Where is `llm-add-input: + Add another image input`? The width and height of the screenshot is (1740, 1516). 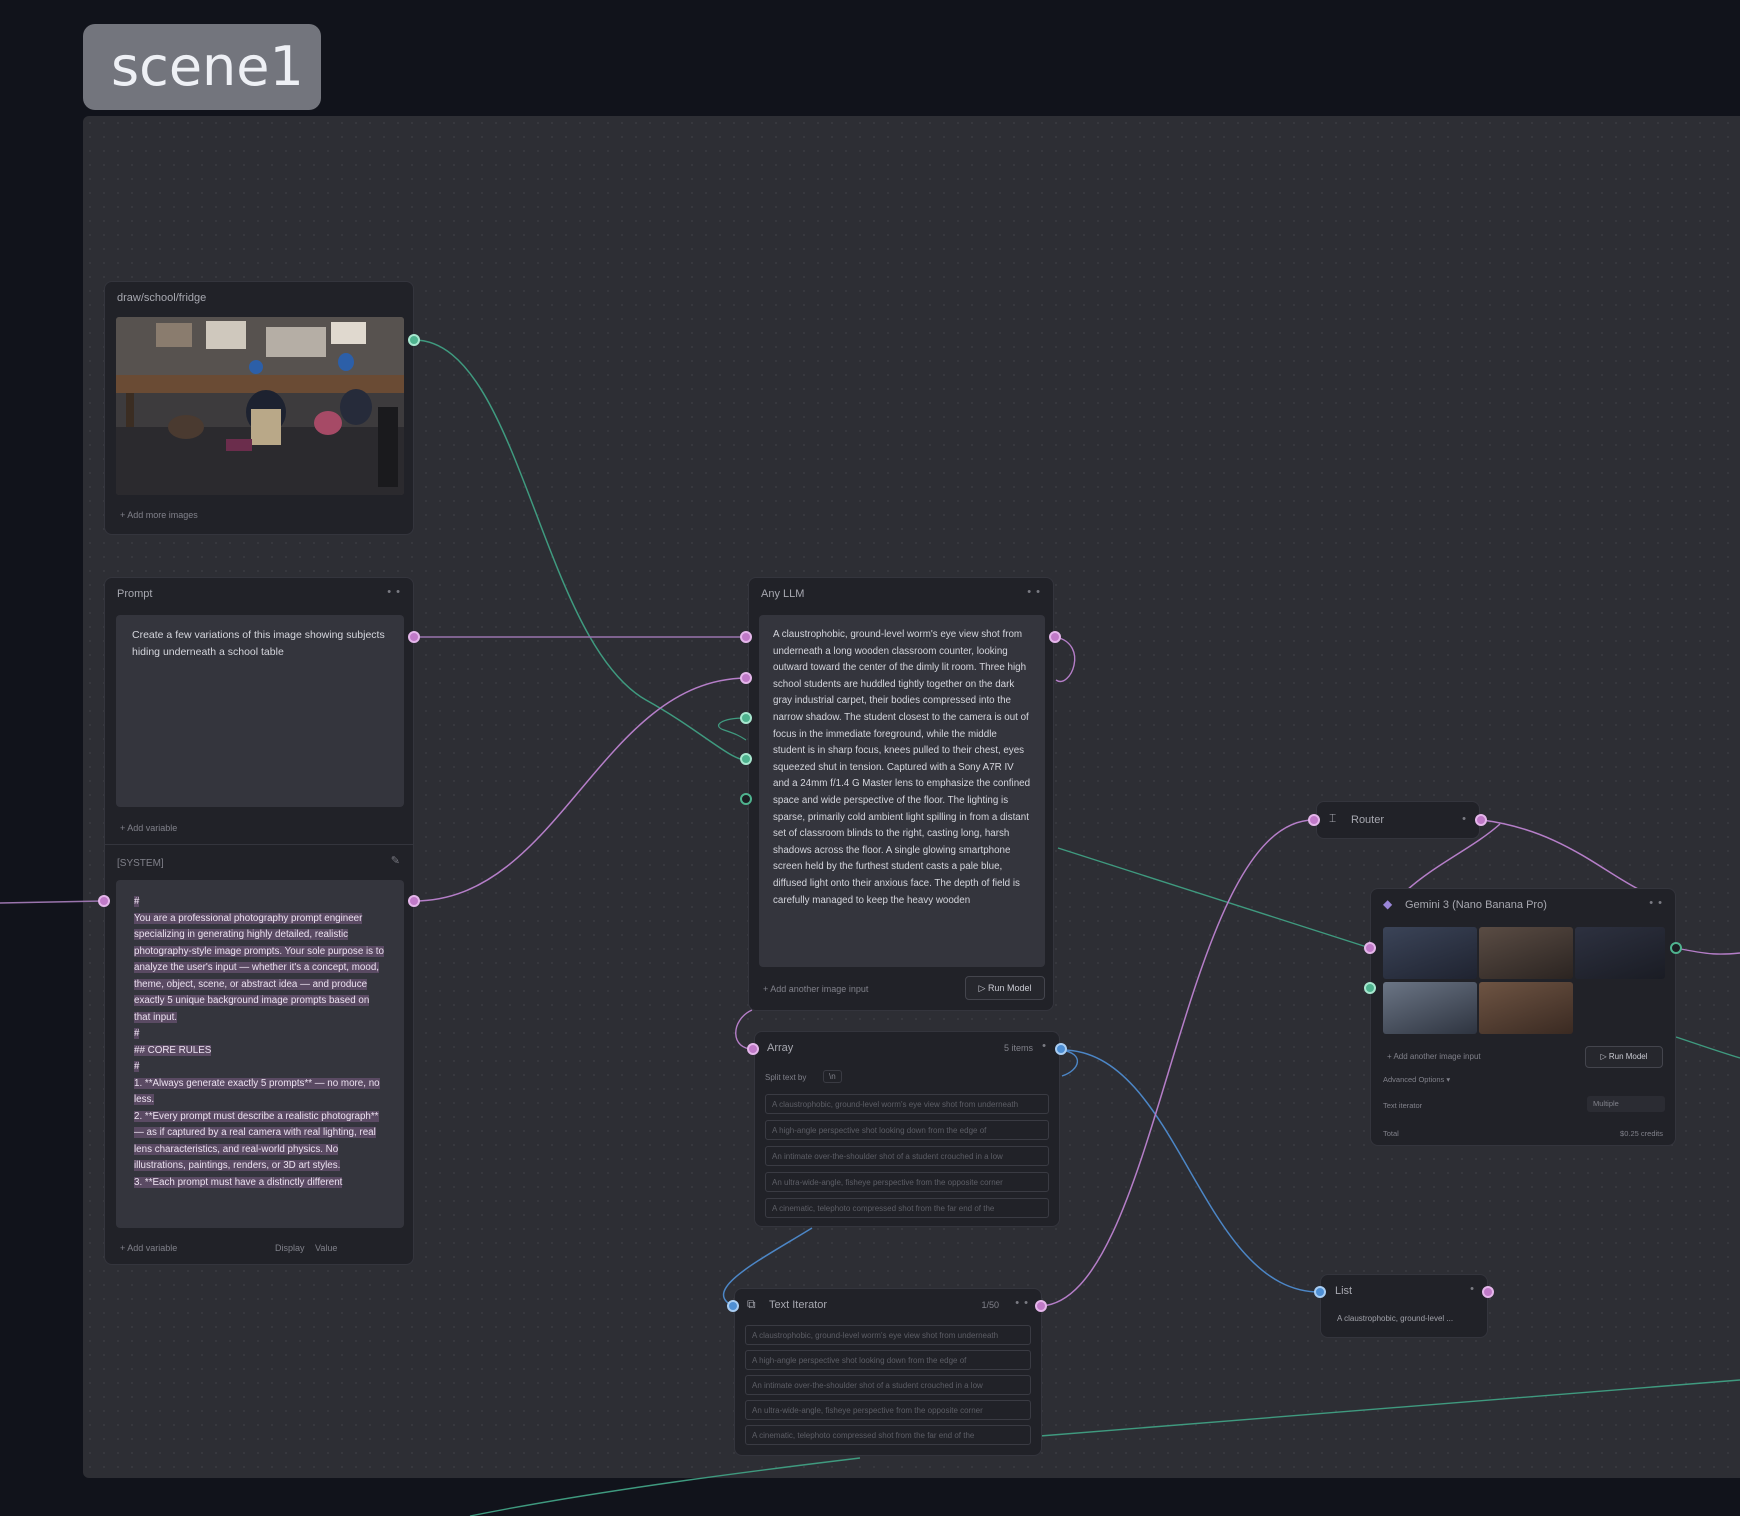 llm-add-input: + Add another image input is located at coordinates (815, 989).